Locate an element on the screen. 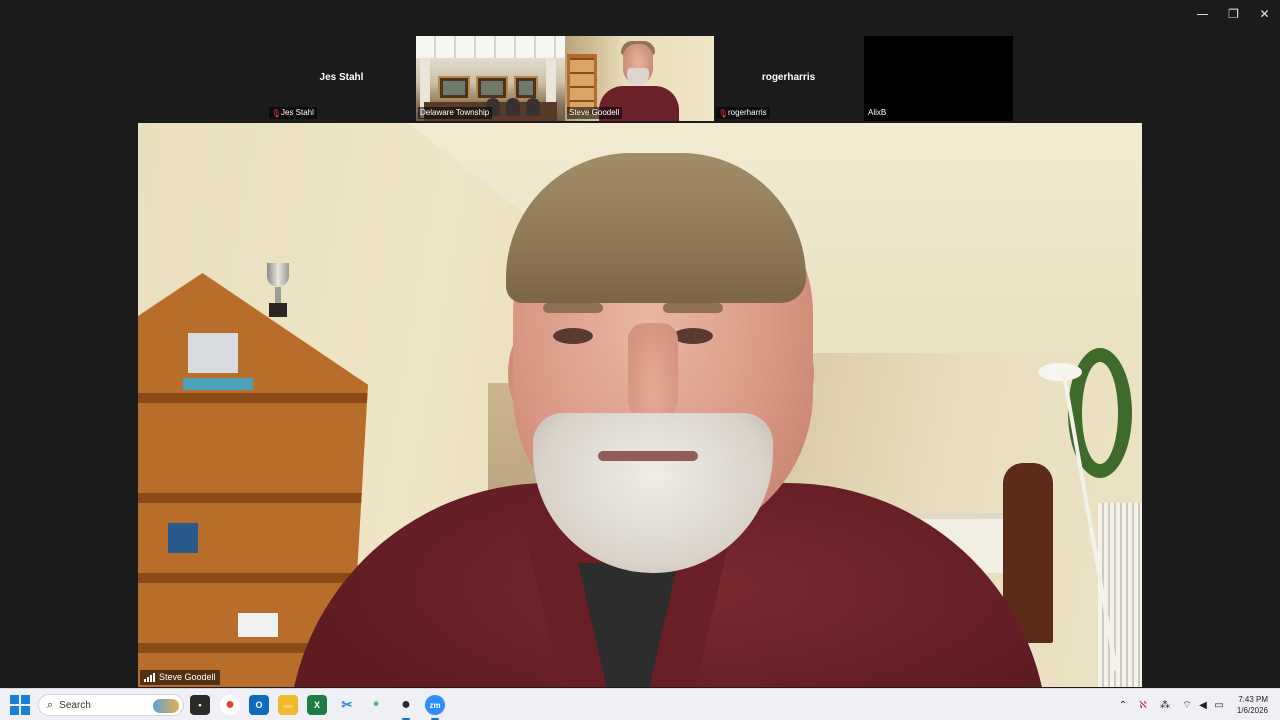  participant-label: 🎙 Jes Stahl is located at coordinates (293, 113).